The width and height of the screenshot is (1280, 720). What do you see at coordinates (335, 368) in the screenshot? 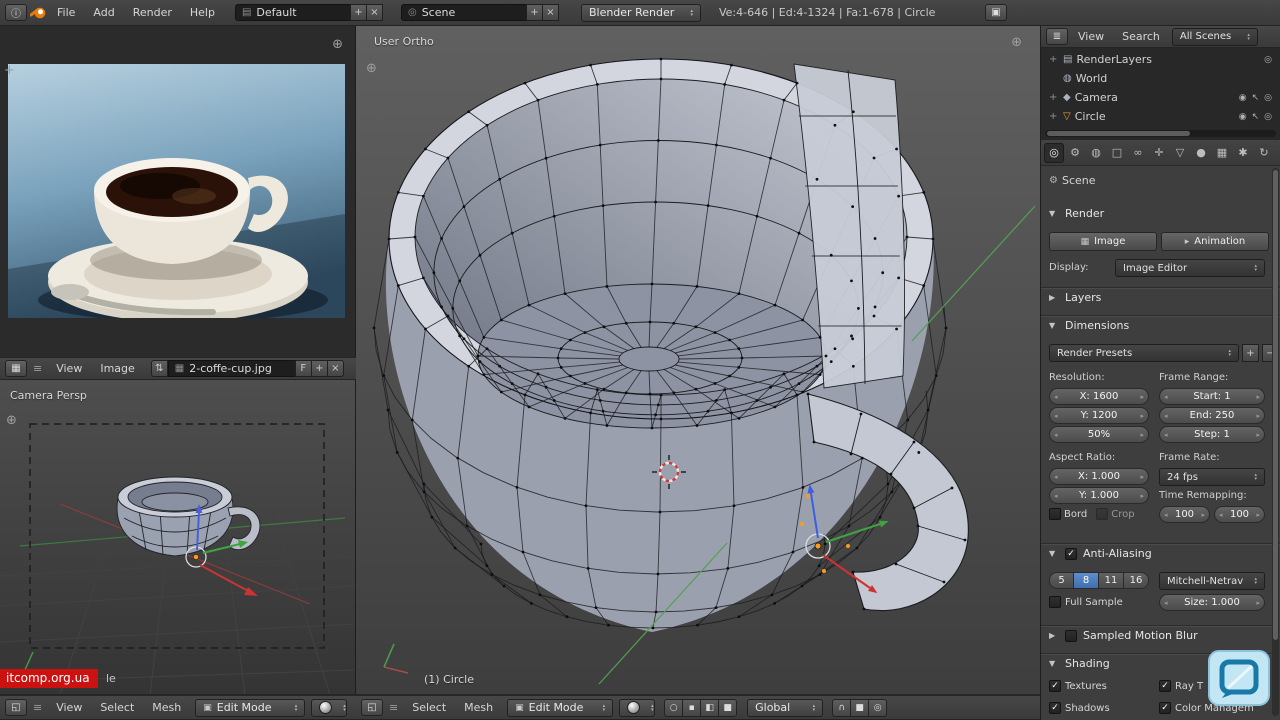
I see `unlink-image-button: ×` at bounding box center [335, 368].